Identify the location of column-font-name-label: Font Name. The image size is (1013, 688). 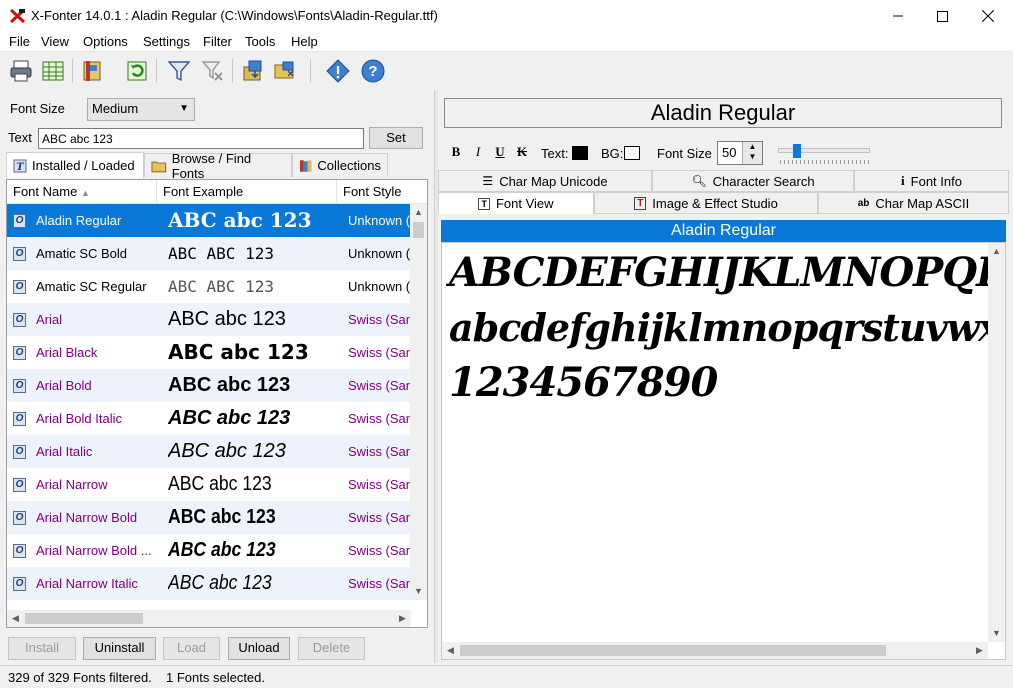
(45, 191).